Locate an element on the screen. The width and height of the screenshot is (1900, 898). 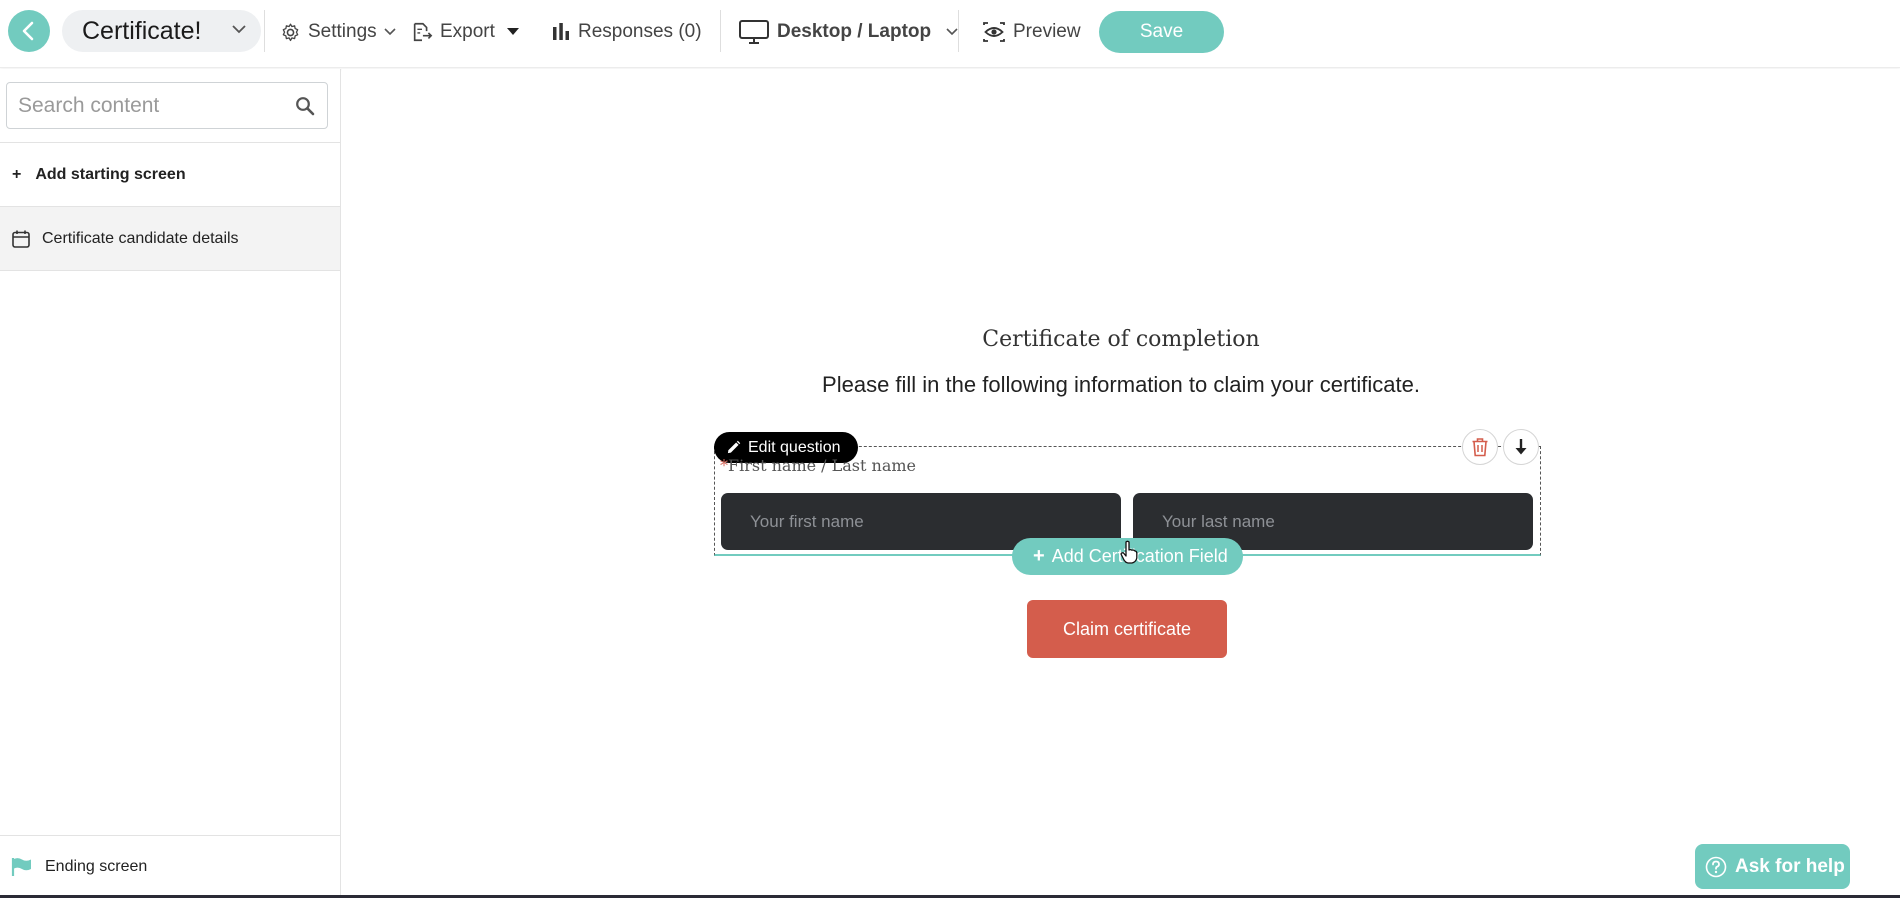
caret-down-icon is located at coordinates (512, 31).